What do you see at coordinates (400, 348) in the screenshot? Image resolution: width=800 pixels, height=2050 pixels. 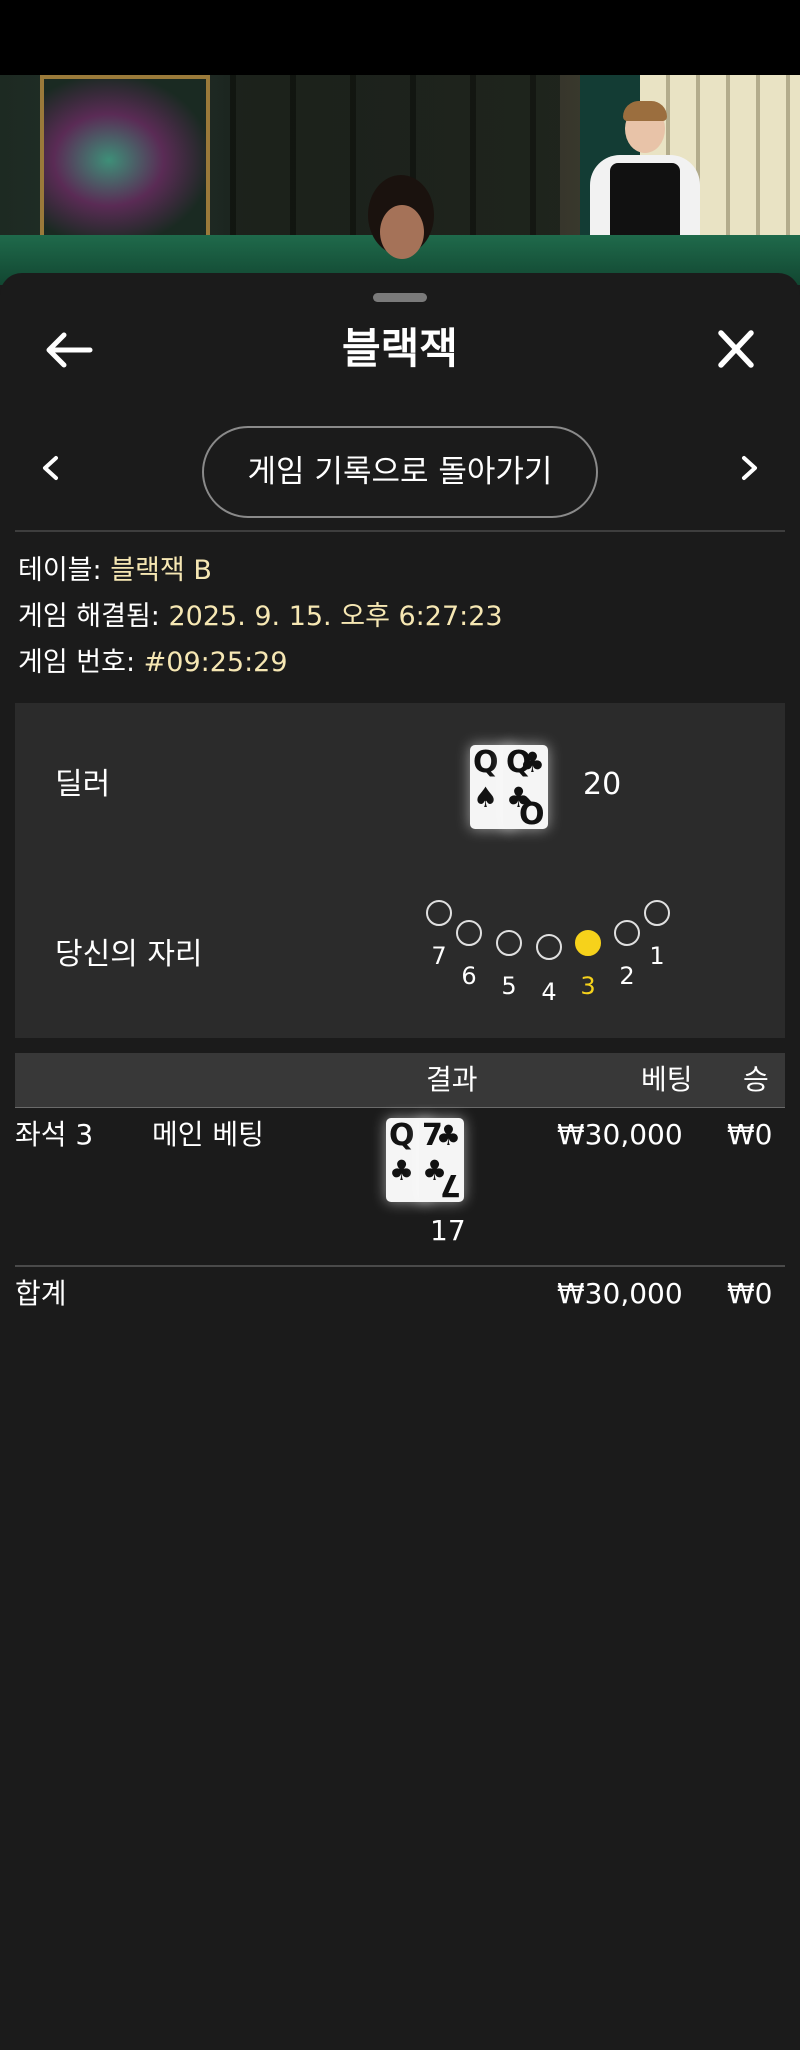 I see `page-title: 블랙잭` at bounding box center [400, 348].